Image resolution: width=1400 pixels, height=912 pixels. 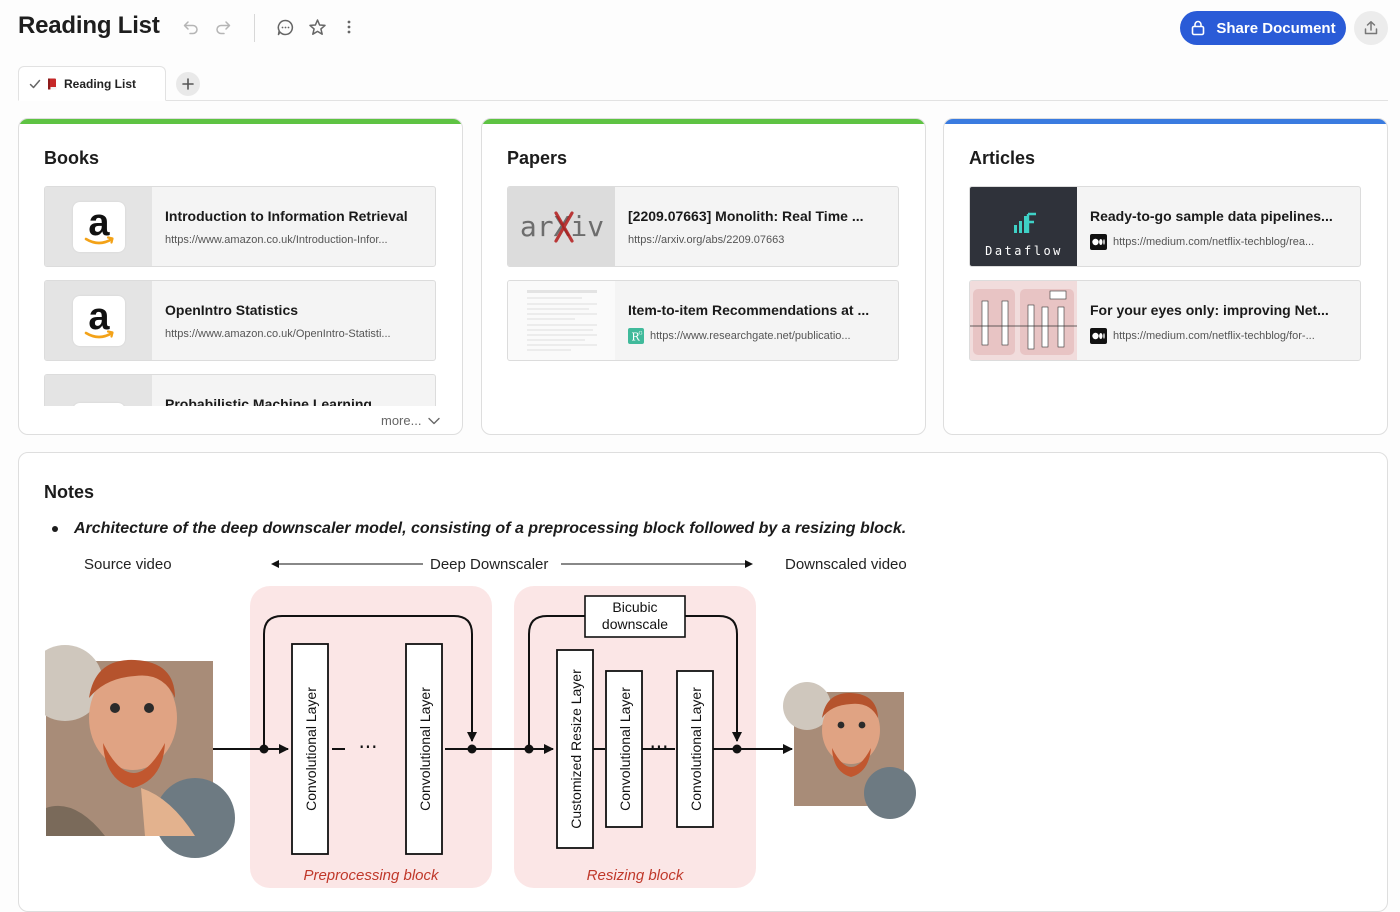 I want to click on tab-reading-list: Reading List, so click(x=92, y=83).